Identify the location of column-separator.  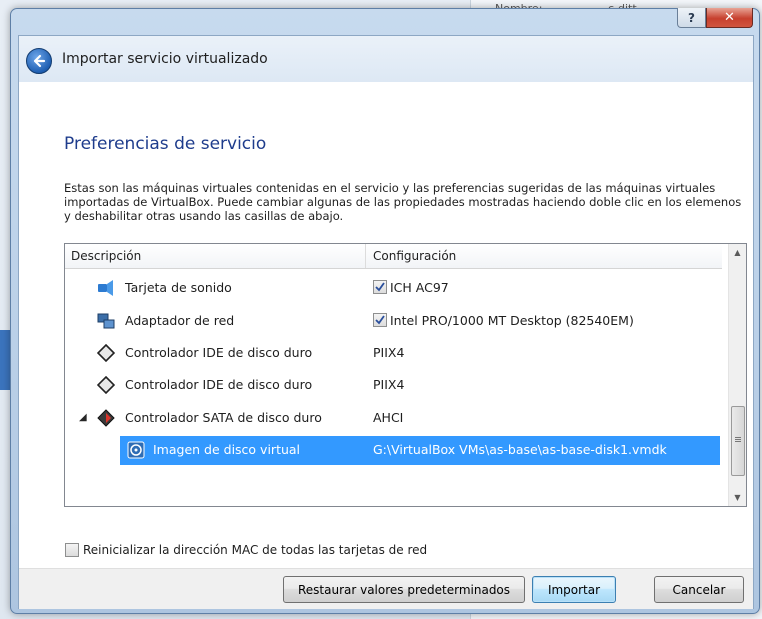
(365, 256).